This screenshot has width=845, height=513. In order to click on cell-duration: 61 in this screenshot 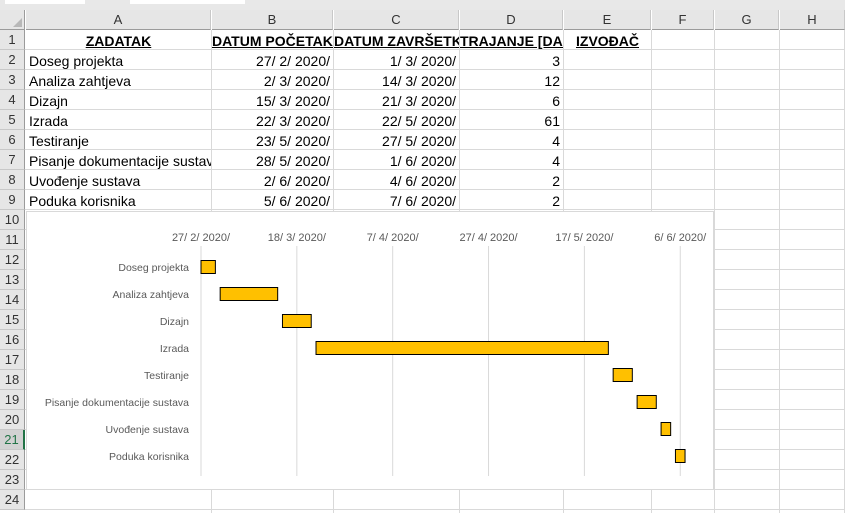, I will do `click(511, 121)`.